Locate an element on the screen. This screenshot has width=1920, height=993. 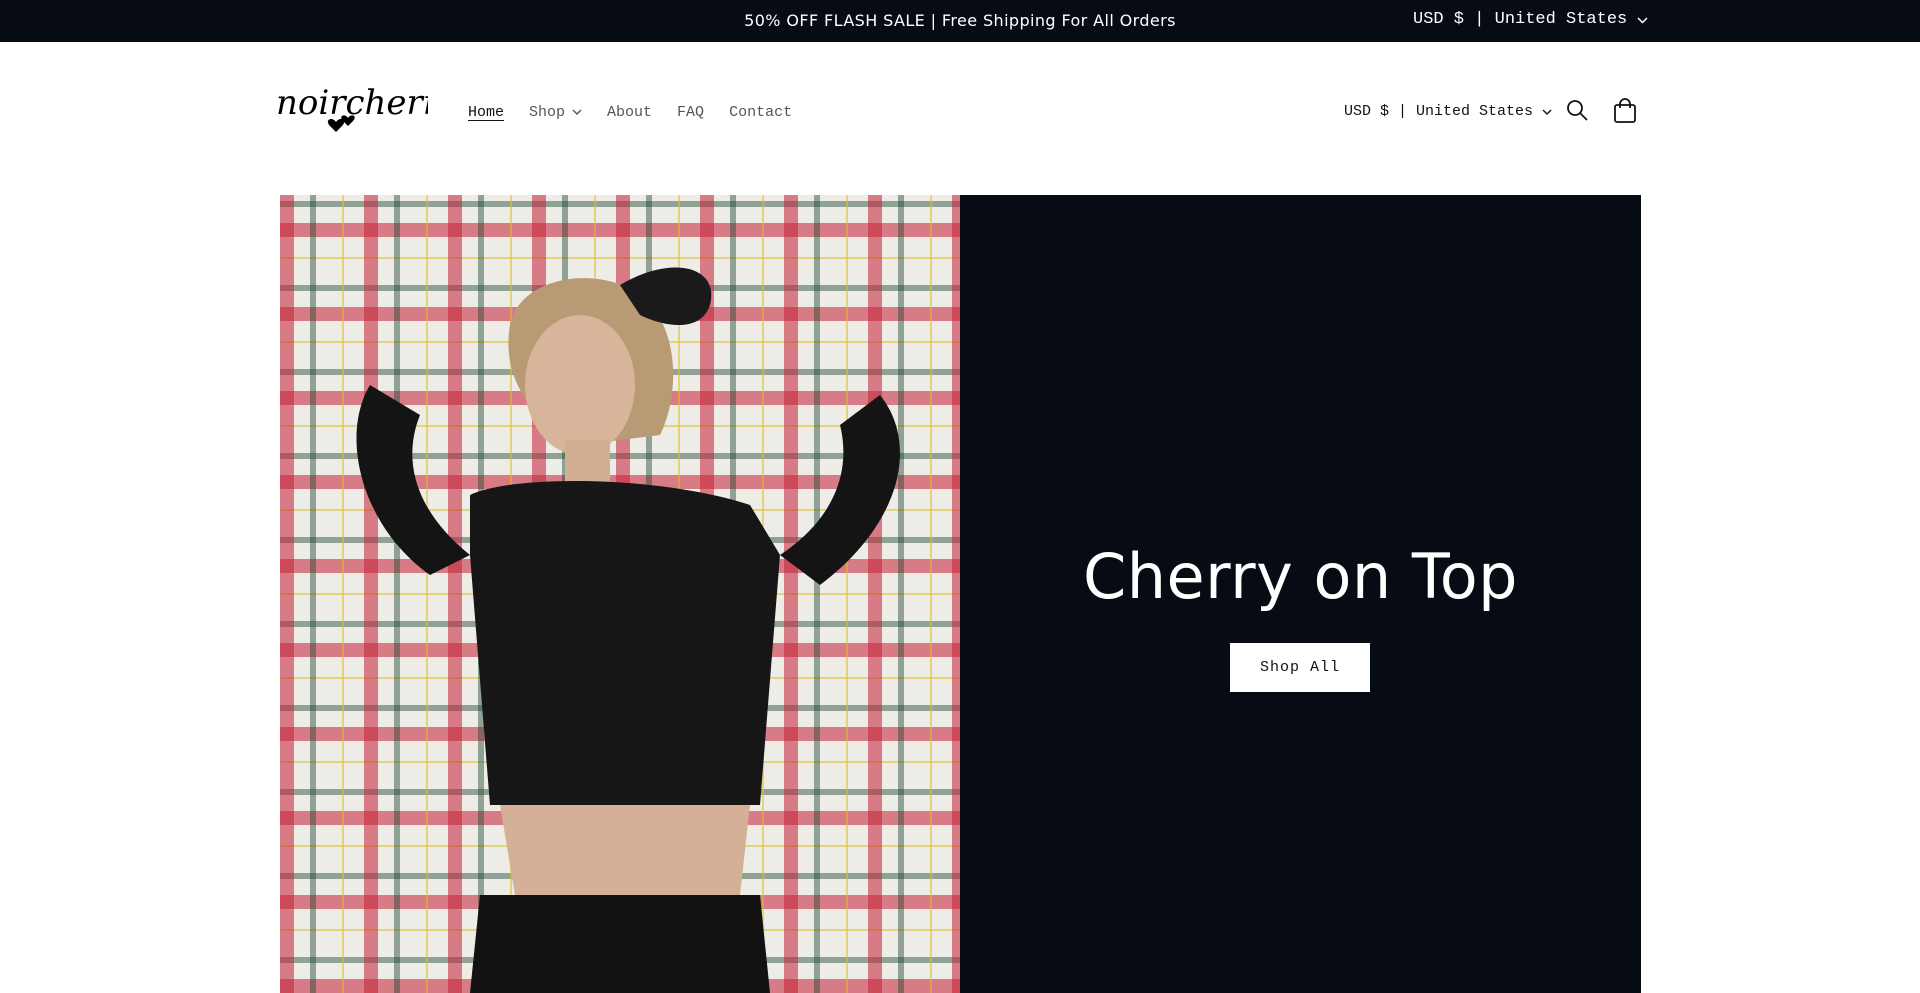
nav-label: About is located at coordinates (630, 112).